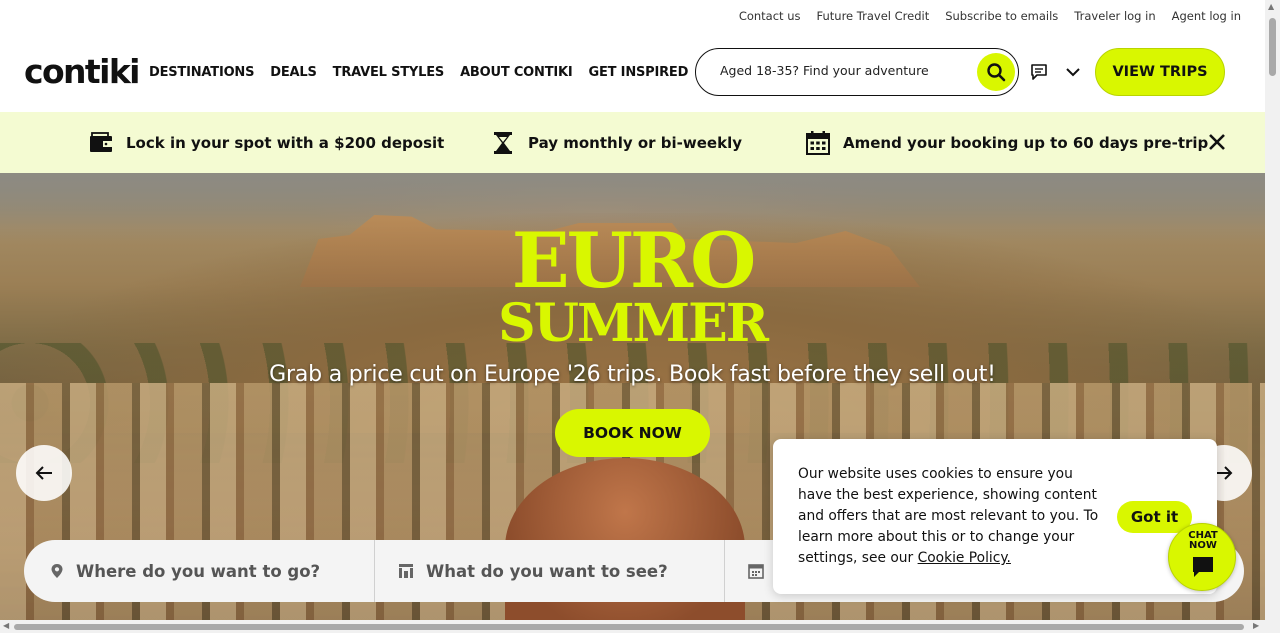 This screenshot has width=1280, height=633. What do you see at coordinates (6, 625) in the screenshot?
I see `scroll-left-icon: ◀` at bounding box center [6, 625].